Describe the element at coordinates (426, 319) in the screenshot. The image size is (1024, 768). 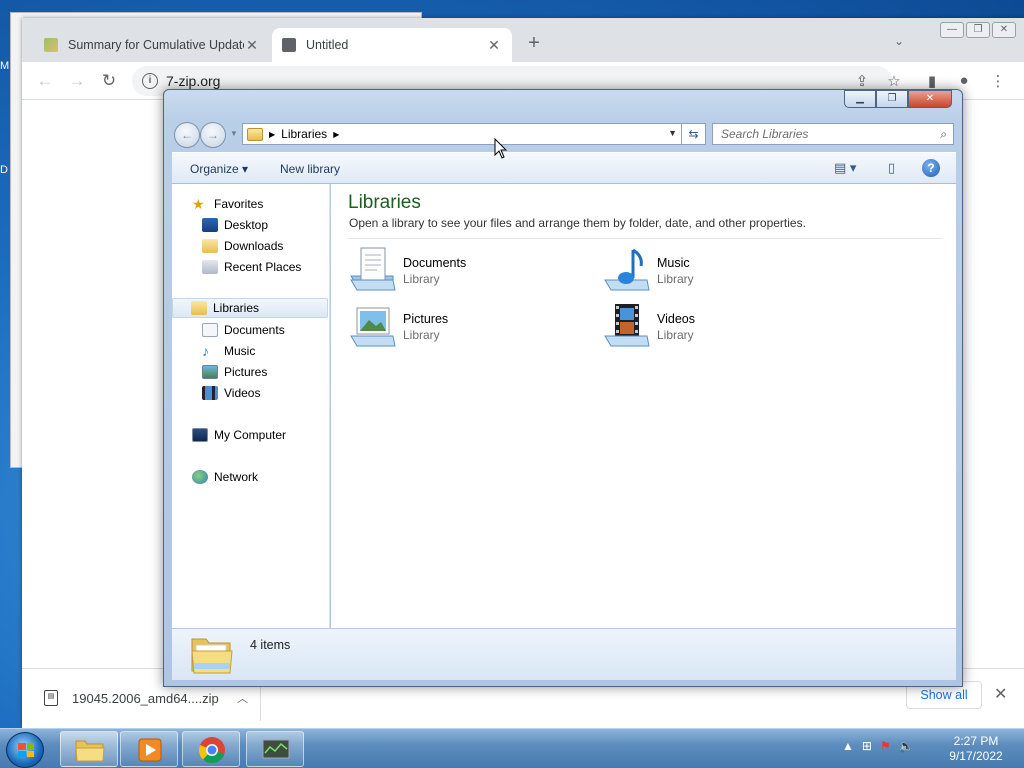
I see `library-name: Pictures` at that location.